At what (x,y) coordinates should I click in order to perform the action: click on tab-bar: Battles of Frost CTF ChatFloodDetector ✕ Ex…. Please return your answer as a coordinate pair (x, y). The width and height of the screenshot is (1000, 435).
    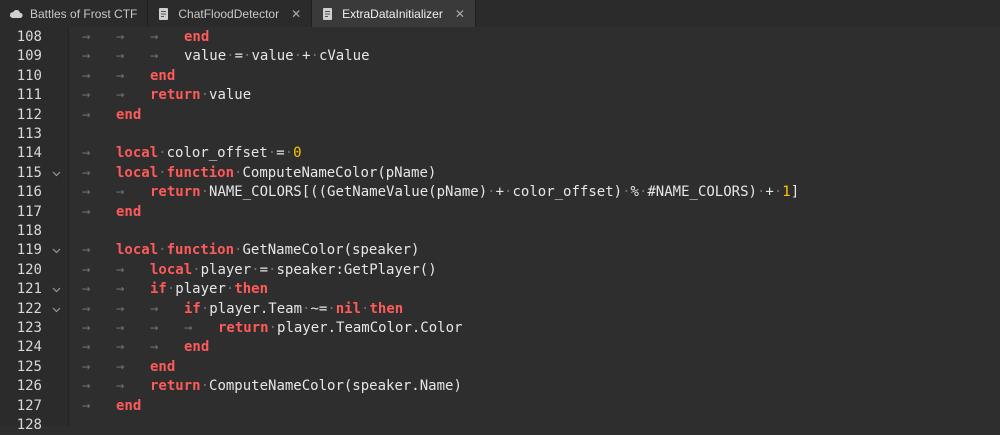
    Looking at the image, I should click on (500, 14).